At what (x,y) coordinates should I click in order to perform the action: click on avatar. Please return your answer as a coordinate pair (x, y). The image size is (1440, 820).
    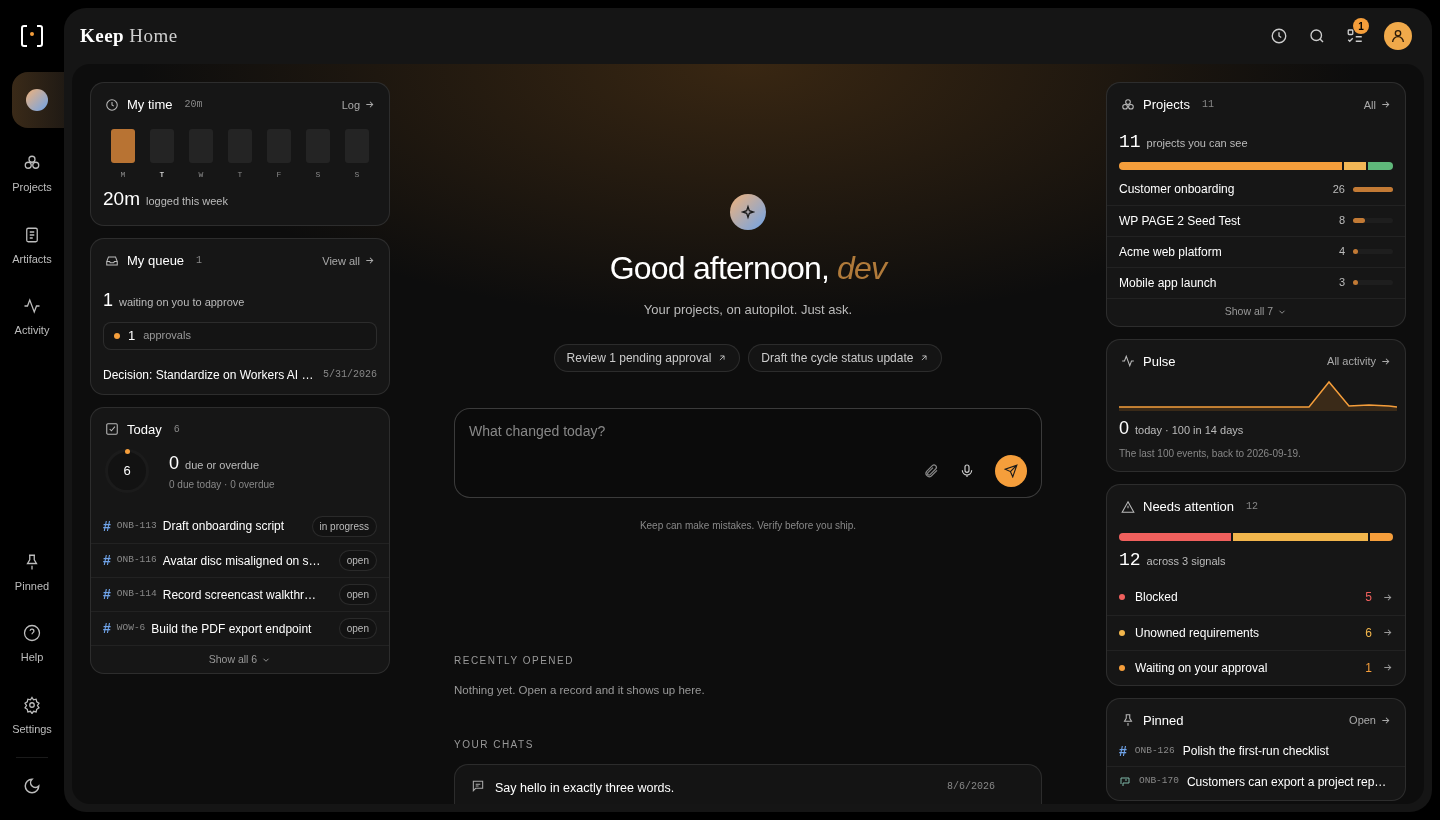
    Looking at the image, I should click on (1398, 36).